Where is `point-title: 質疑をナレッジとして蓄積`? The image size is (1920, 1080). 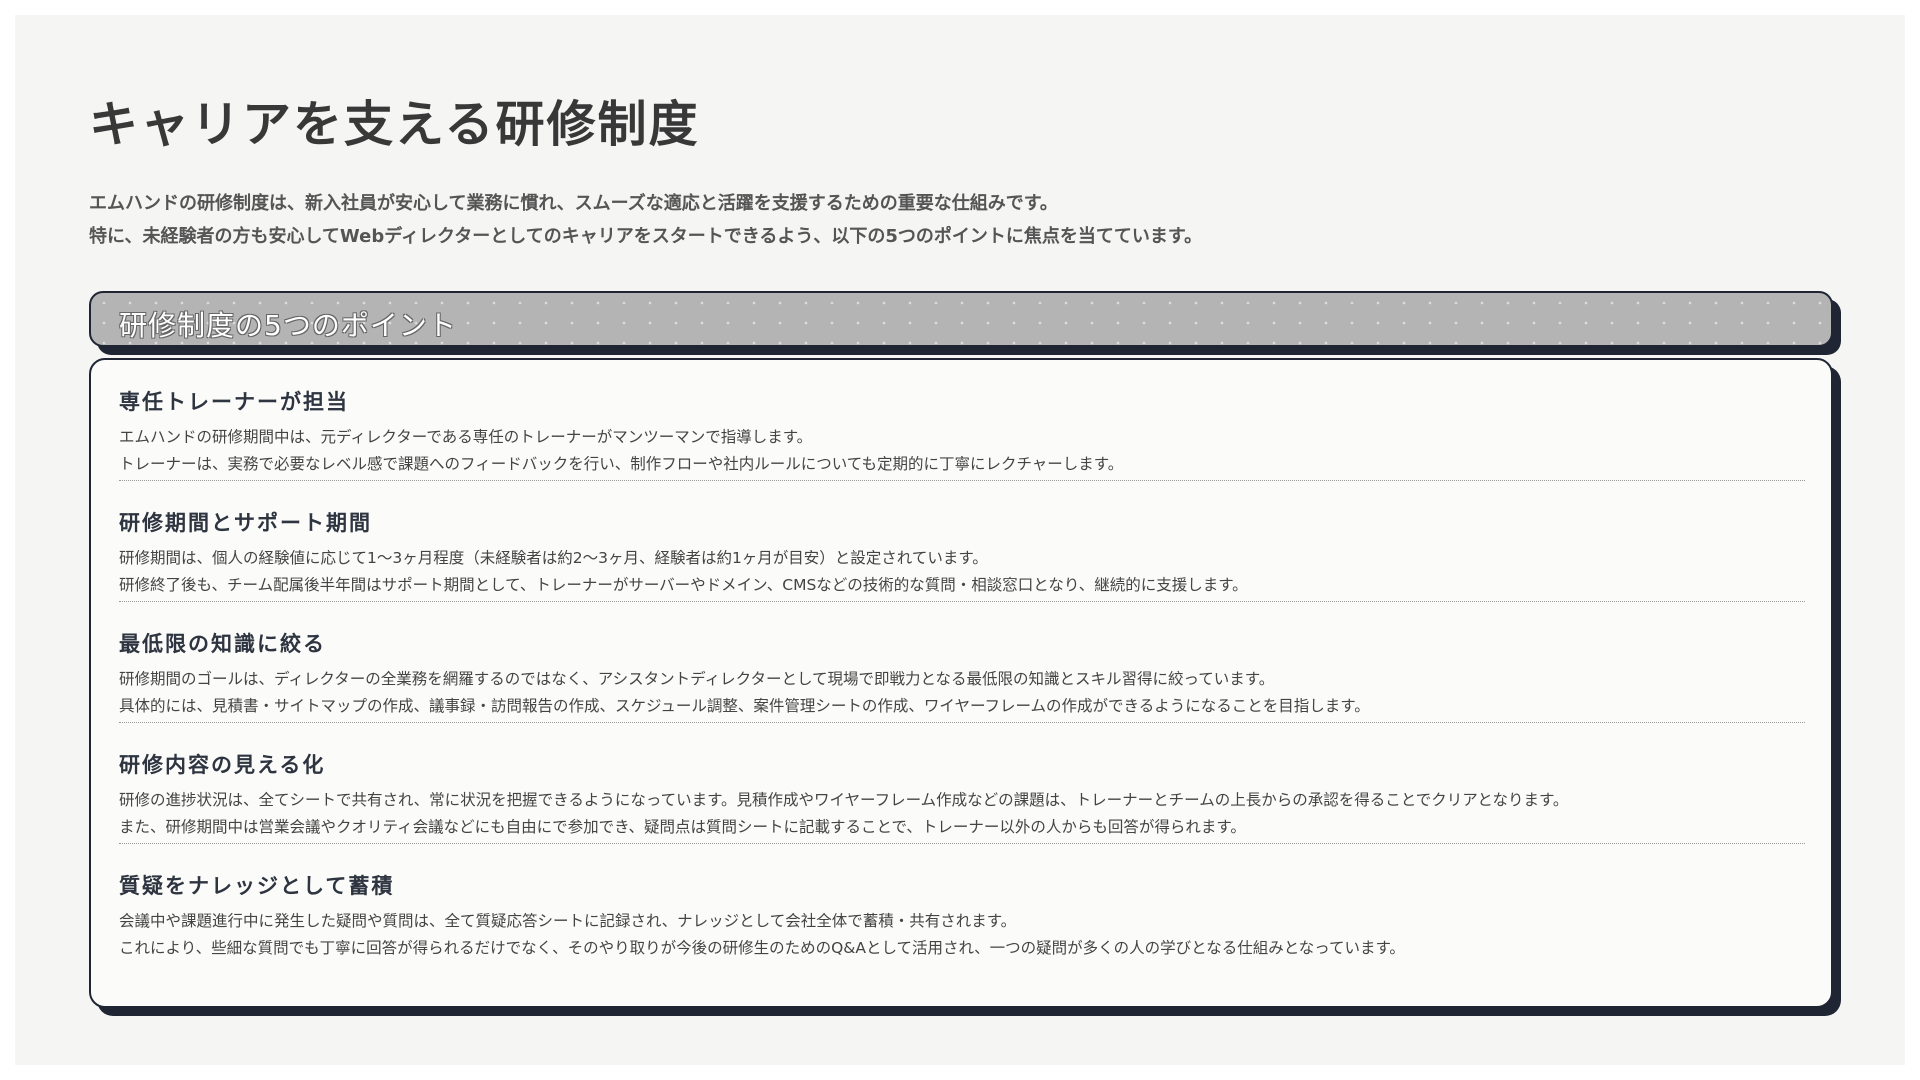
point-title: 質疑をナレッジとして蓄積 is located at coordinates (257, 886).